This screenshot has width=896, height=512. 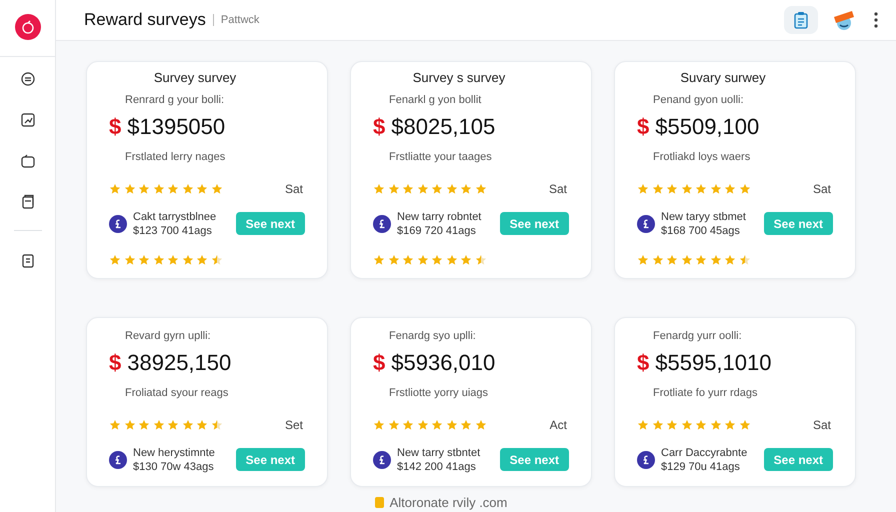 What do you see at coordinates (459, 78) in the screenshot?
I see `card-title: Survey s survey` at bounding box center [459, 78].